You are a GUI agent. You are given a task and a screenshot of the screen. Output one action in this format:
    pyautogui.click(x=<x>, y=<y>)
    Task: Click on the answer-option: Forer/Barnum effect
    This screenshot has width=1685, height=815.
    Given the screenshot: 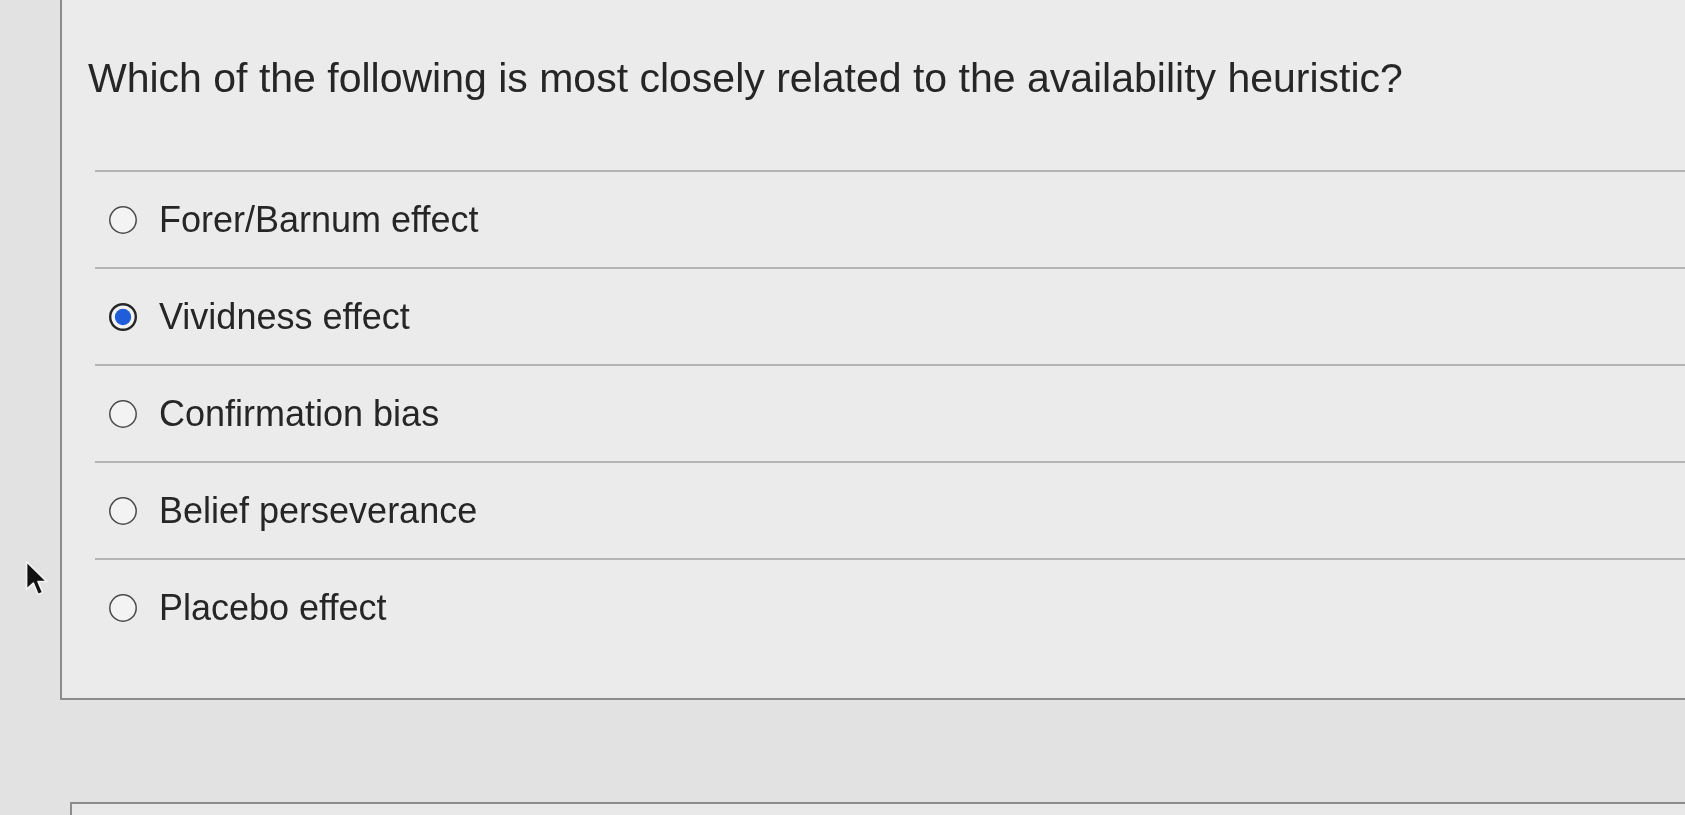 What is the action you would take?
    pyautogui.click(x=294, y=219)
    